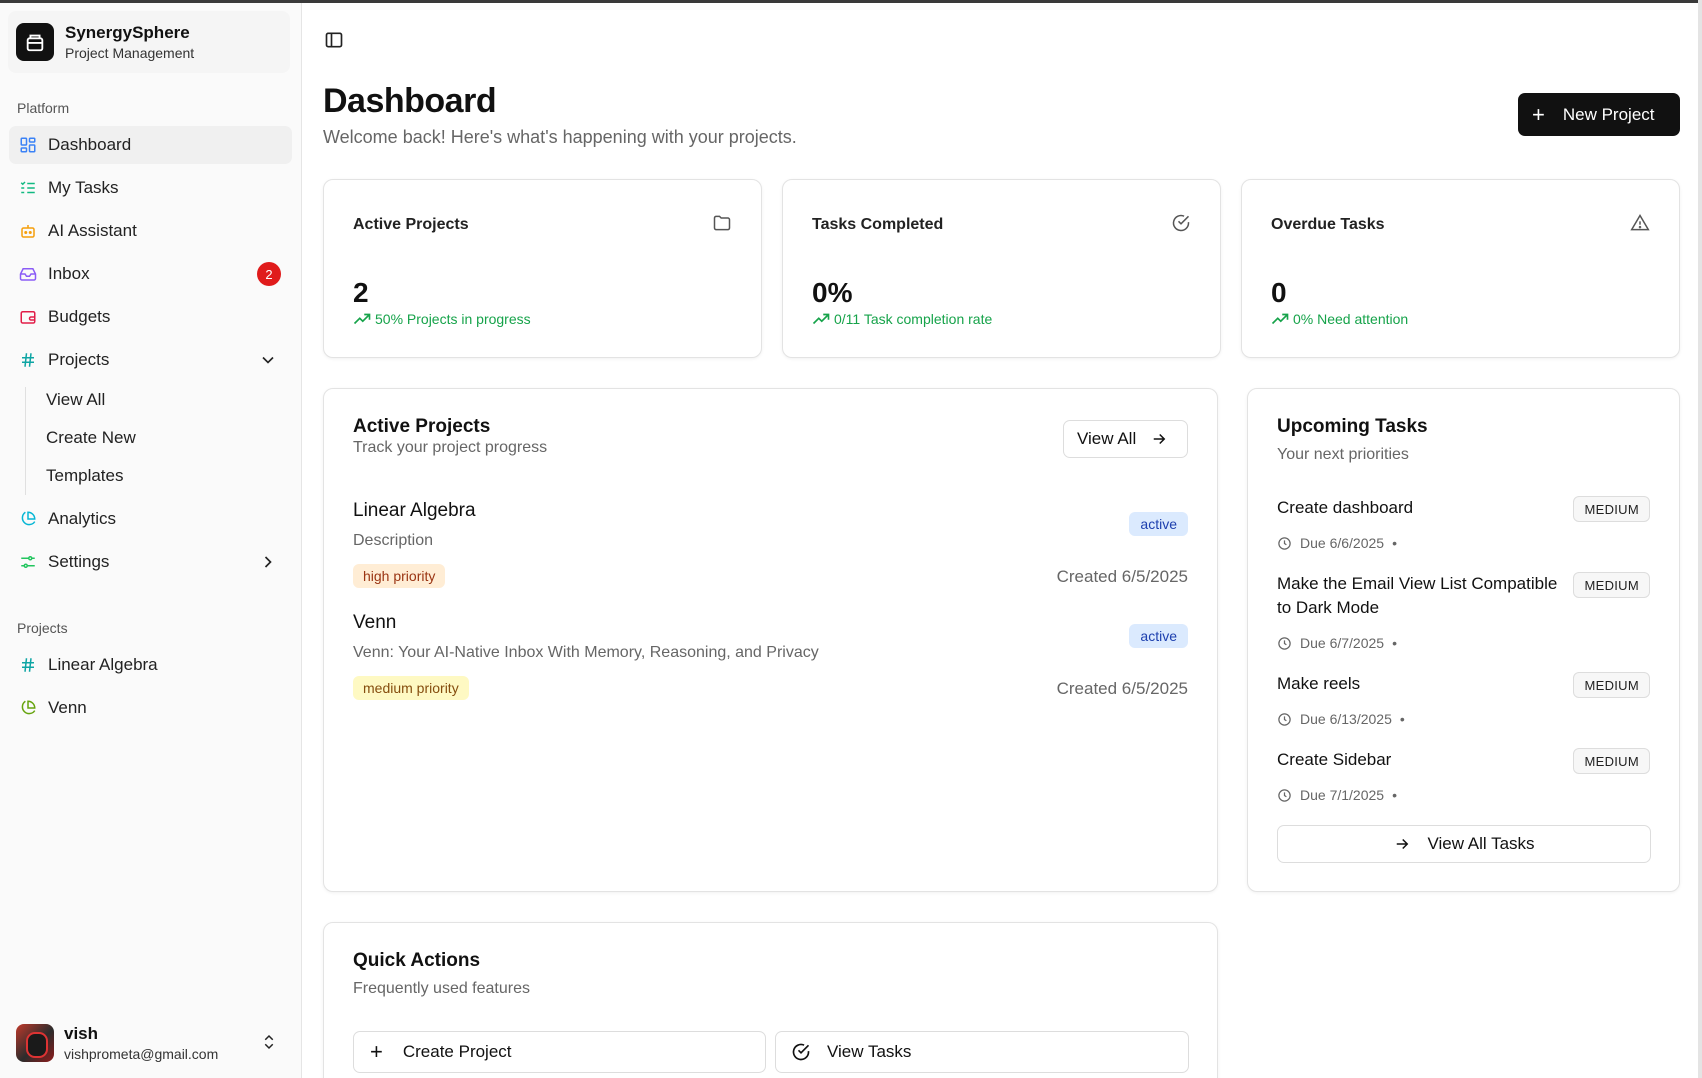 The image size is (1702, 1078). I want to click on brand-subtitle: Project Management, so click(130, 53).